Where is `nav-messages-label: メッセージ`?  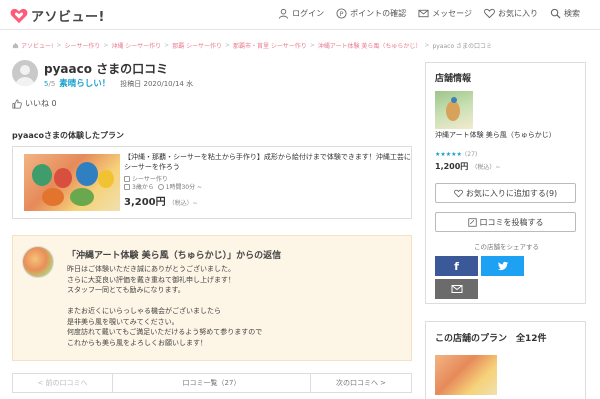
nav-messages-label: メッセージ is located at coordinates (452, 13).